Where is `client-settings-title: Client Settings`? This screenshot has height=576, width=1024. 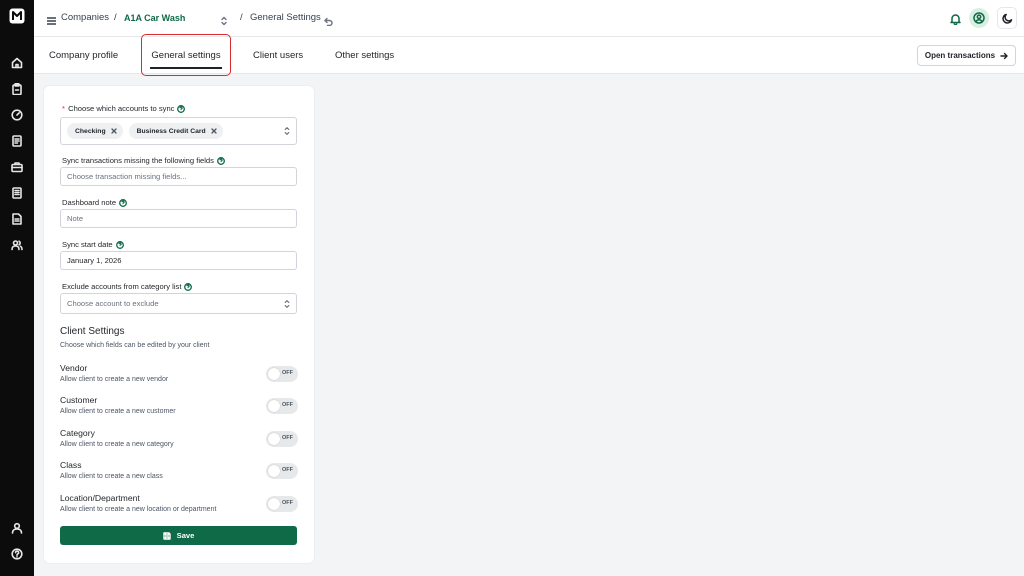 client-settings-title: Client Settings is located at coordinates (92, 331).